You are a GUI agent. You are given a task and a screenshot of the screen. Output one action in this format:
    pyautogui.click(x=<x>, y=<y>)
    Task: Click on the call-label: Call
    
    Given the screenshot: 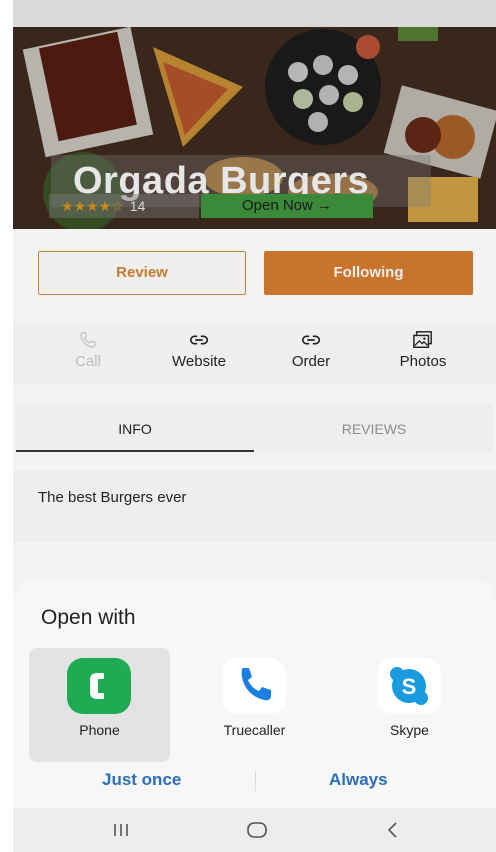 What is the action you would take?
    pyautogui.click(x=88, y=361)
    